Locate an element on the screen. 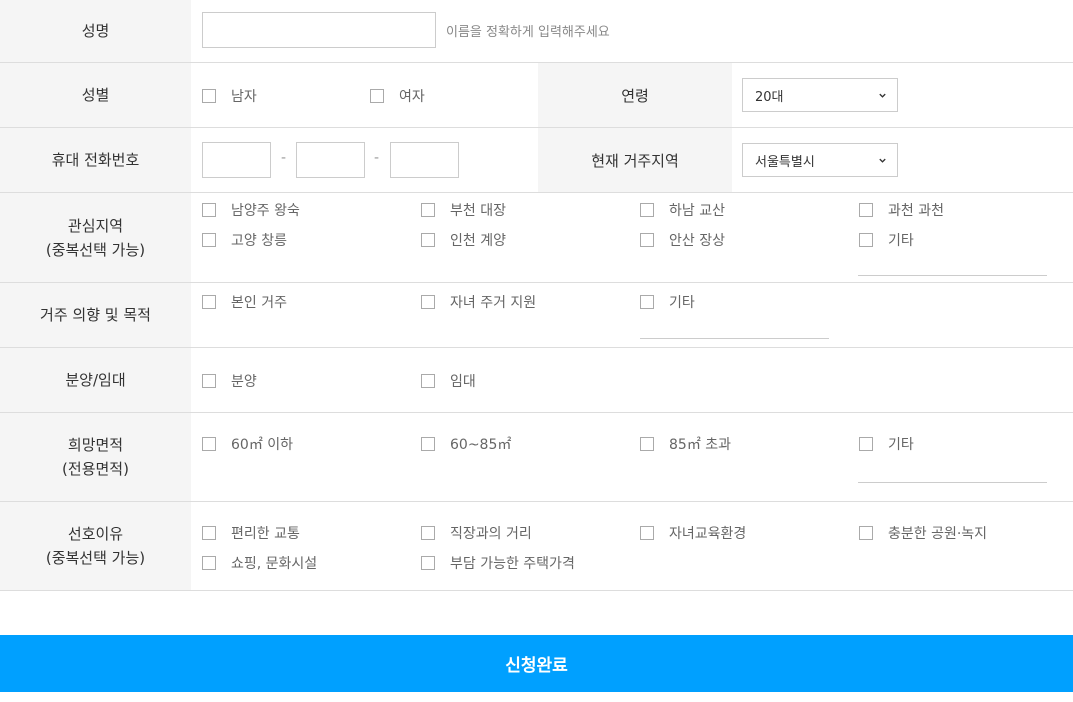 This screenshot has height=702, width=1073. saletype-option-checkbox: 분양 is located at coordinates (229, 381).